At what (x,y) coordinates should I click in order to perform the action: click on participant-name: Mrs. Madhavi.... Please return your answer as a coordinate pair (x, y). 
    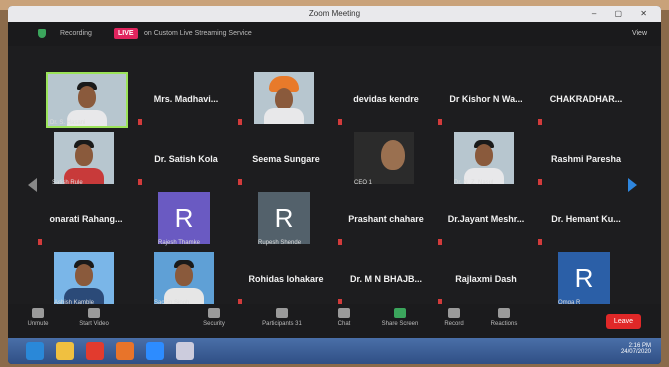
    Looking at the image, I should click on (186, 99).